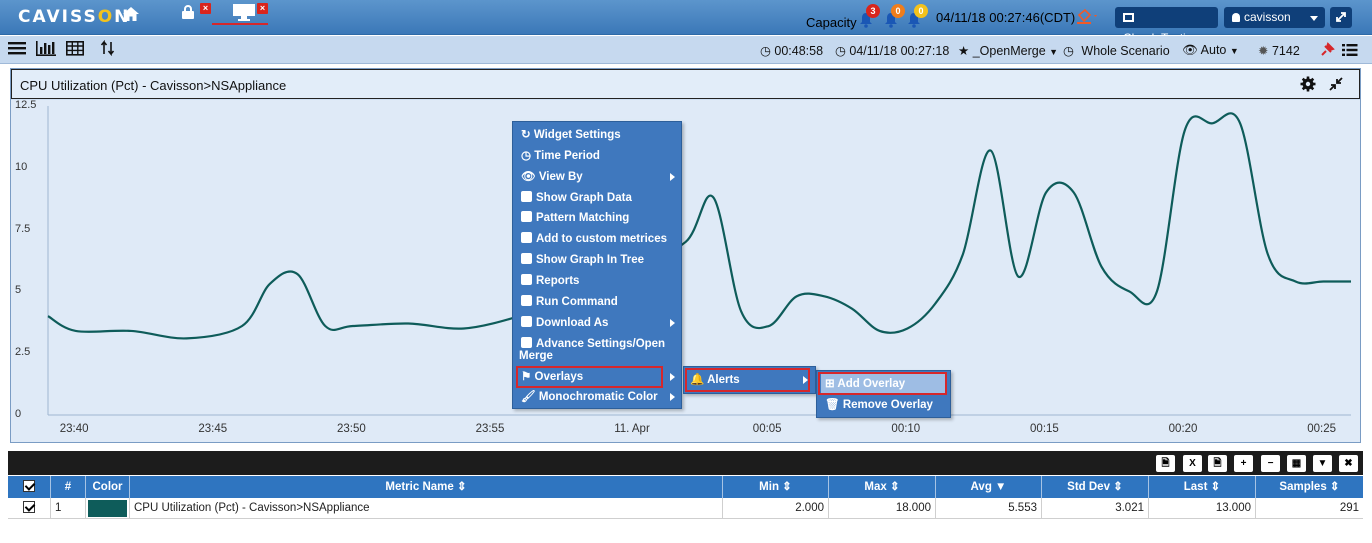 Image resolution: width=1372 pixels, height=543 pixels. Describe the element at coordinates (632, 429) in the screenshot. I see `x-tick-label: 11. Apr` at that location.